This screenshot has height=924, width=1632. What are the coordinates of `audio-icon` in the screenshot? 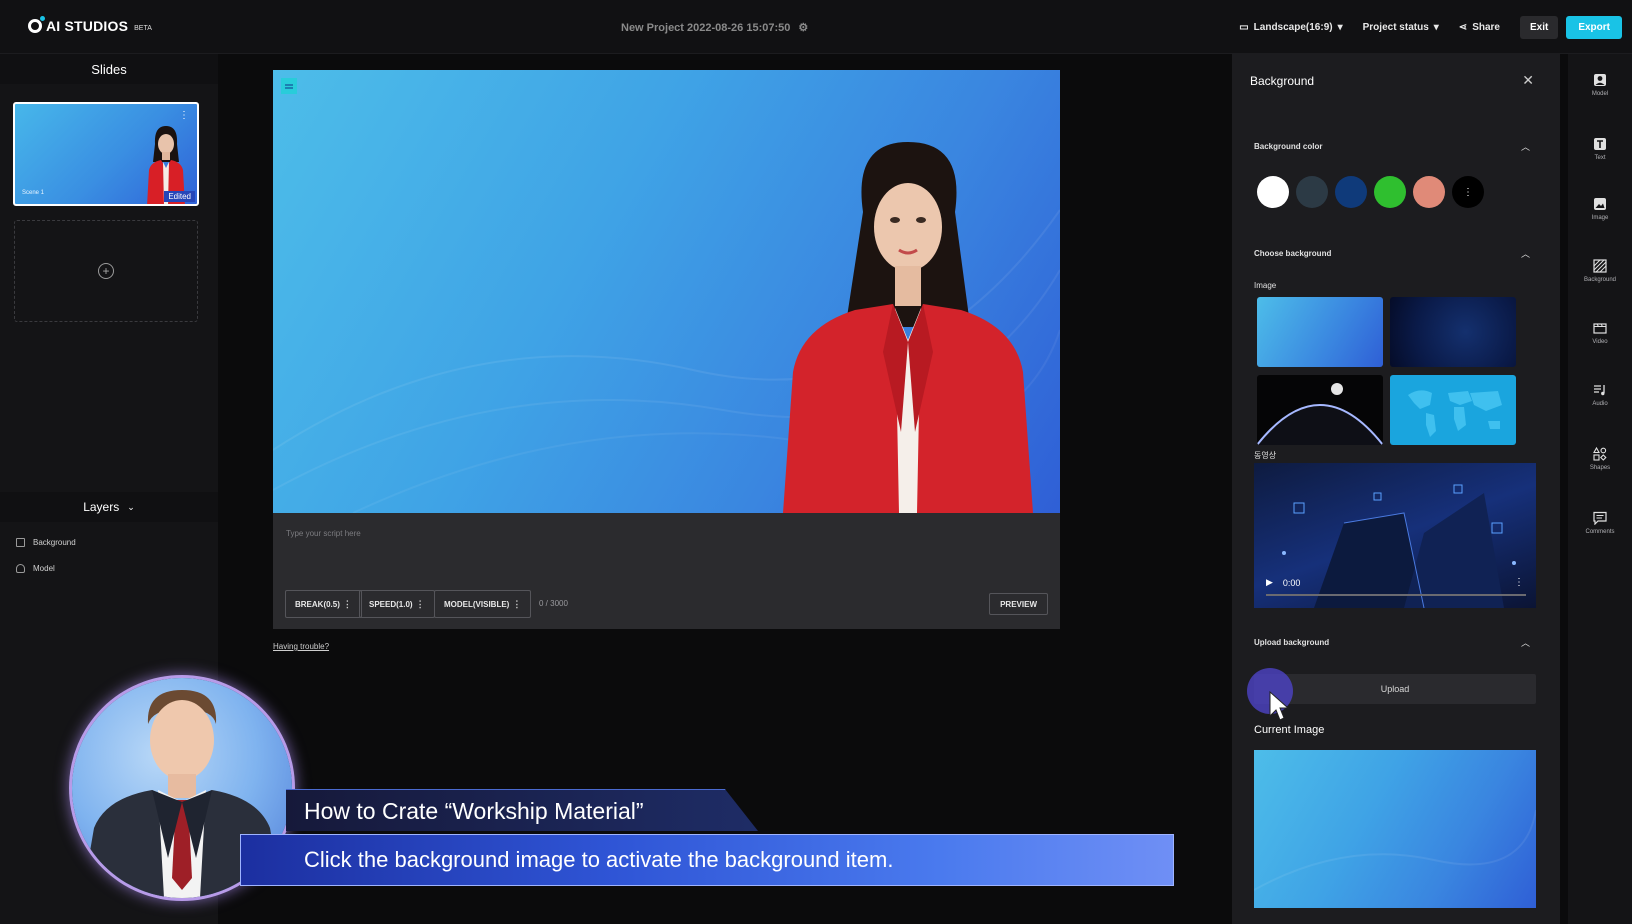 It's located at (1600, 390).